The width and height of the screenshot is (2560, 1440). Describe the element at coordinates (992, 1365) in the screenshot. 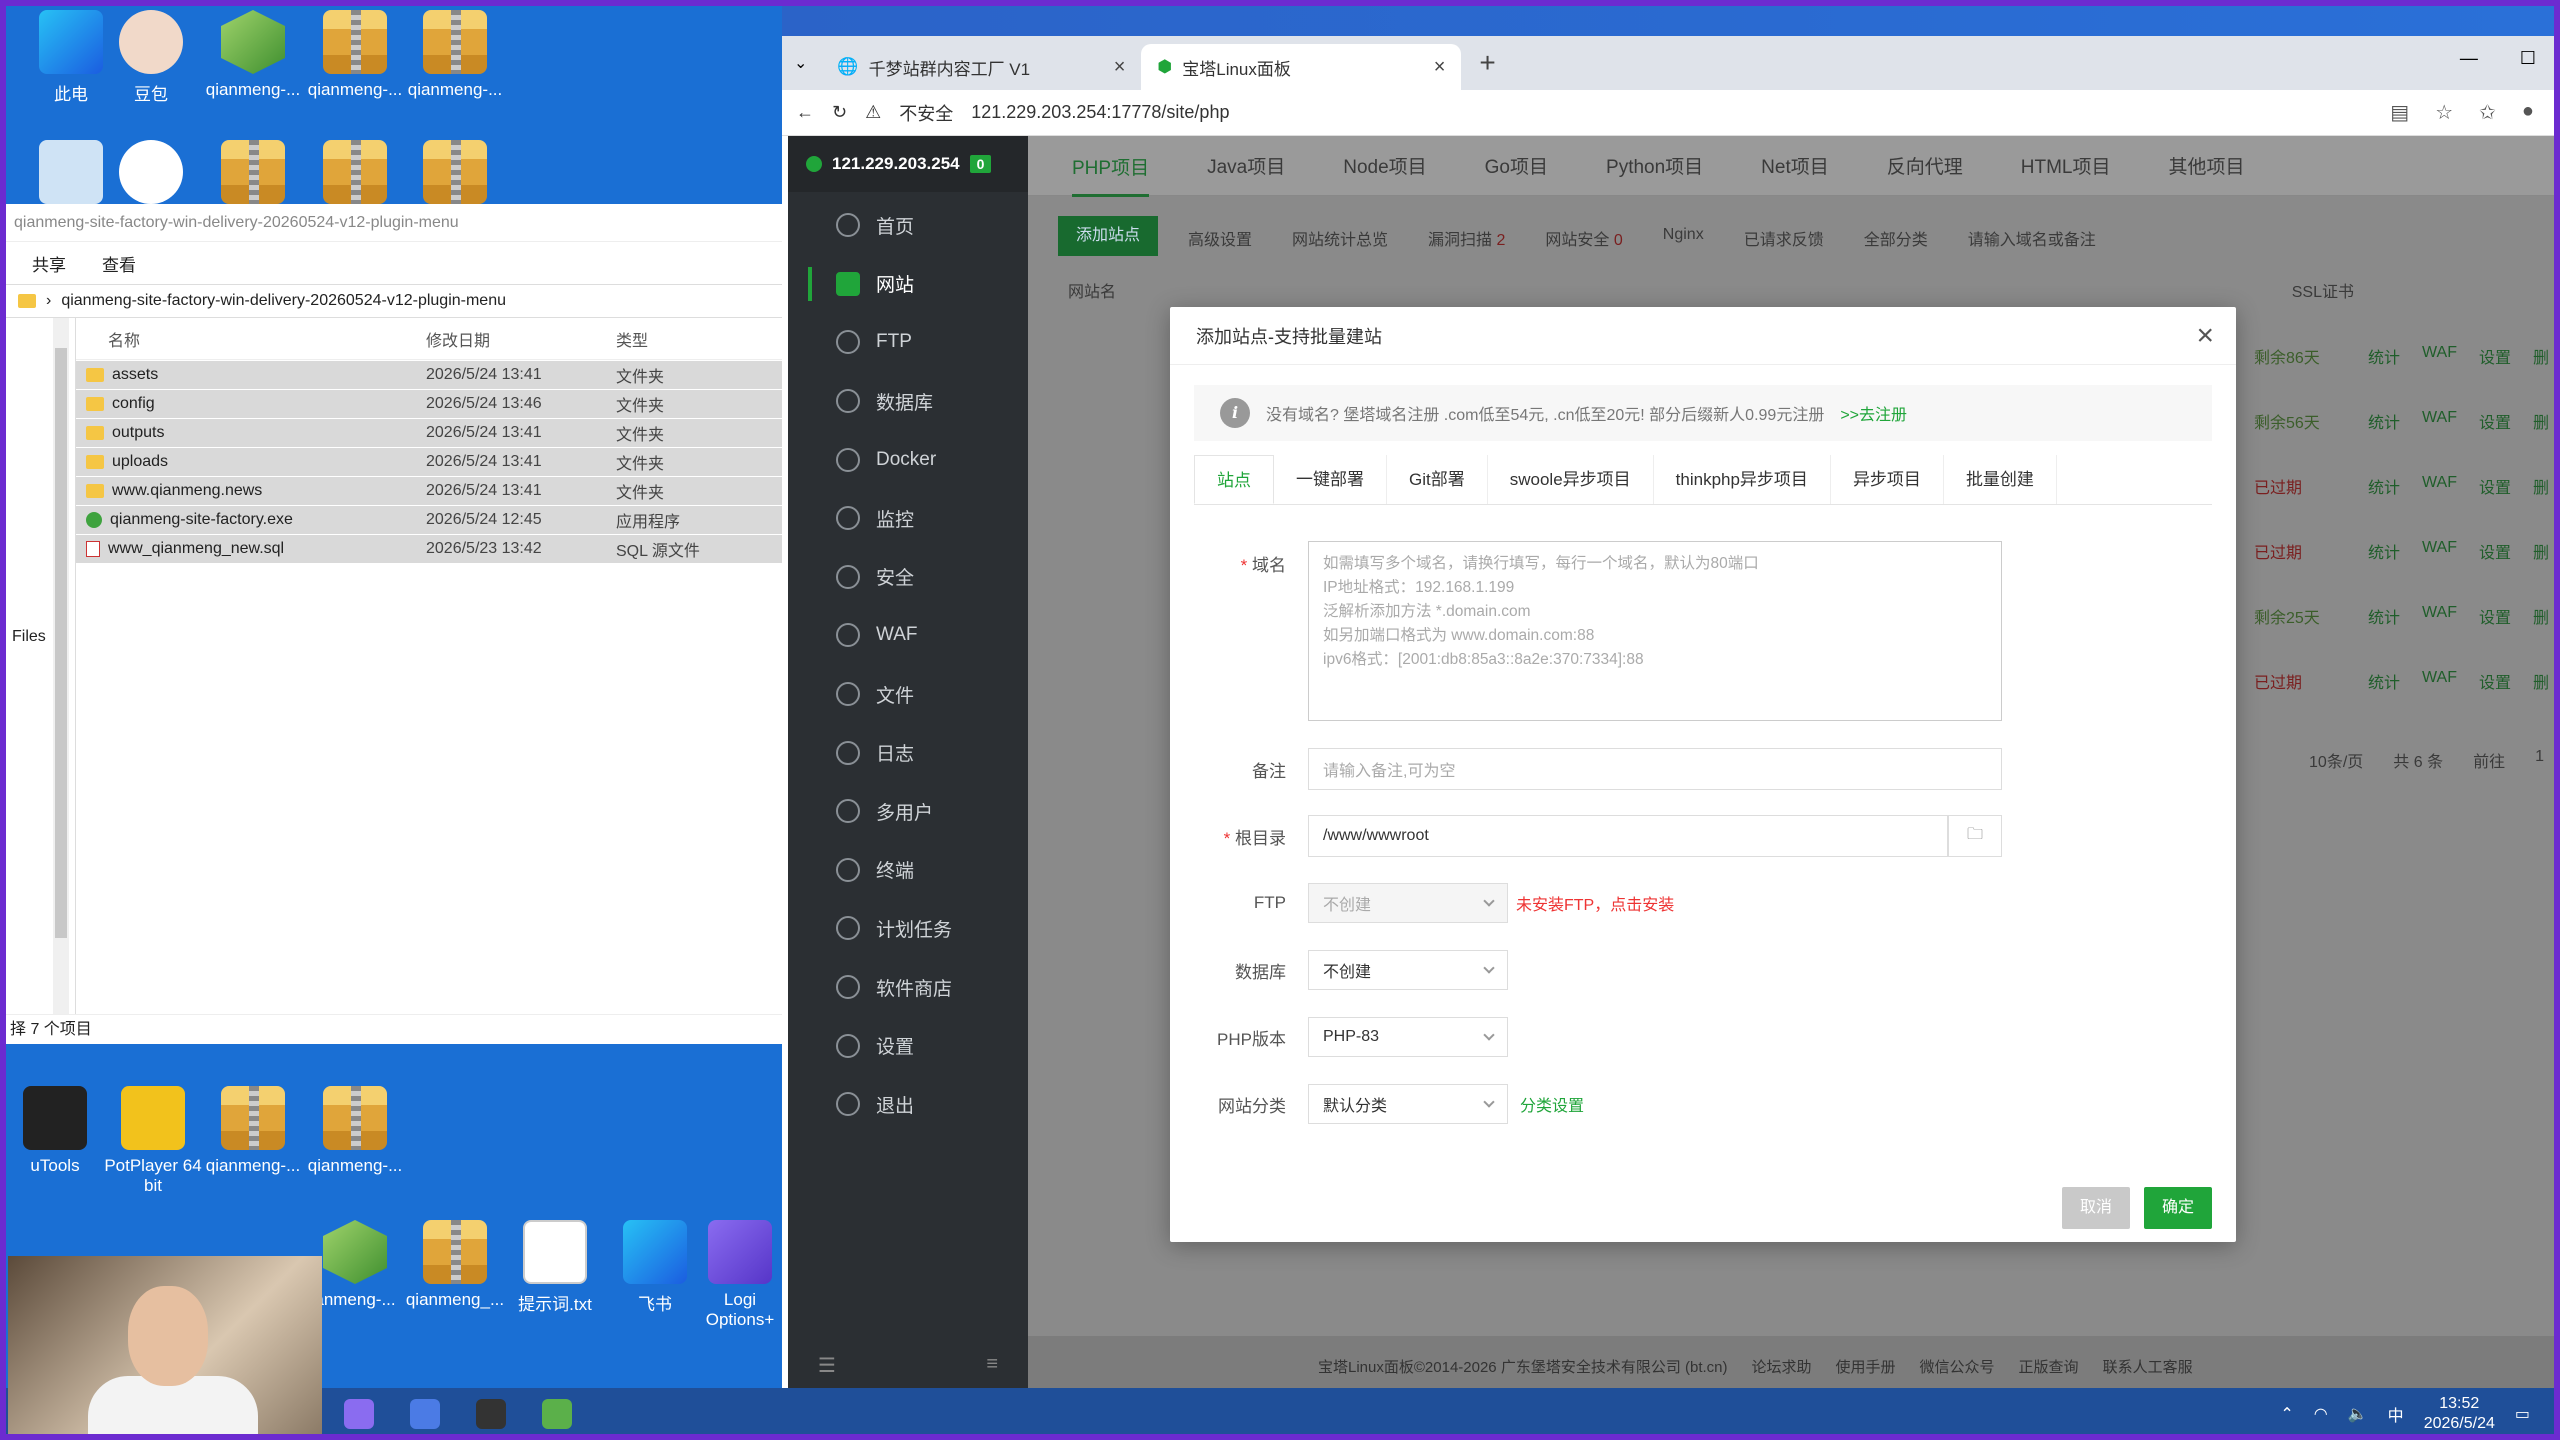

I see `menu-icon: ≡` at that location.